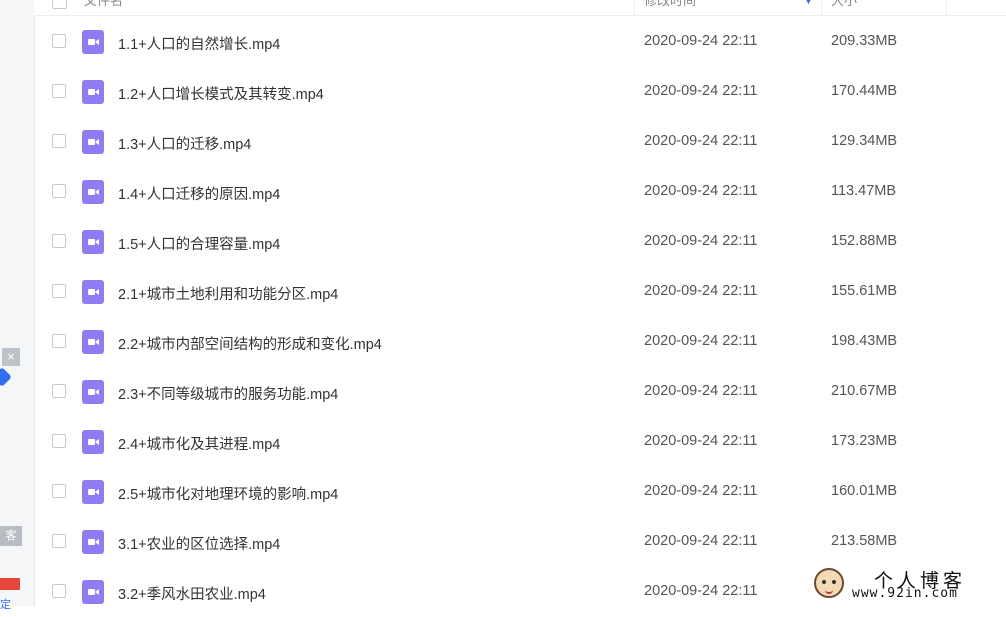  I want to click on file-list-header: 文件名 修改时间 ▼ 大小, so click(520, 8).